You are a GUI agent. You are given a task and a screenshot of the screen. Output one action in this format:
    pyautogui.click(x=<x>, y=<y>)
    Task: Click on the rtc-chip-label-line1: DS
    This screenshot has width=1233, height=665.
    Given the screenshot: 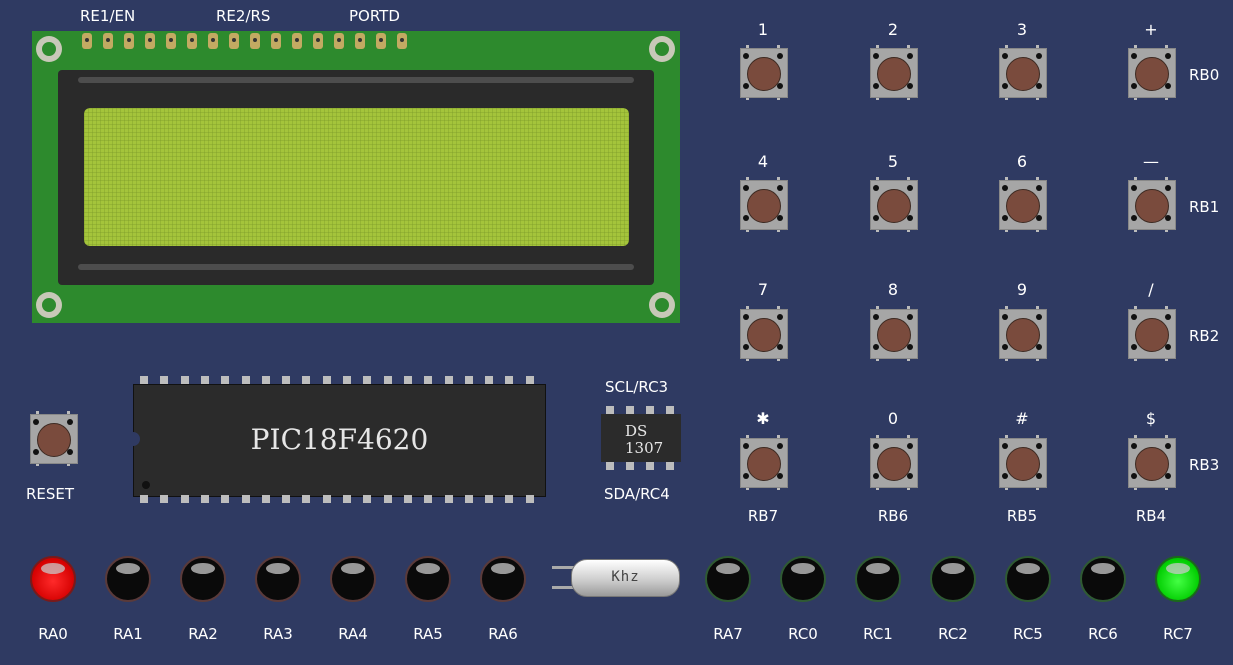 What is the action you would take?
    pyautogui.click(x=636, y=431)
    